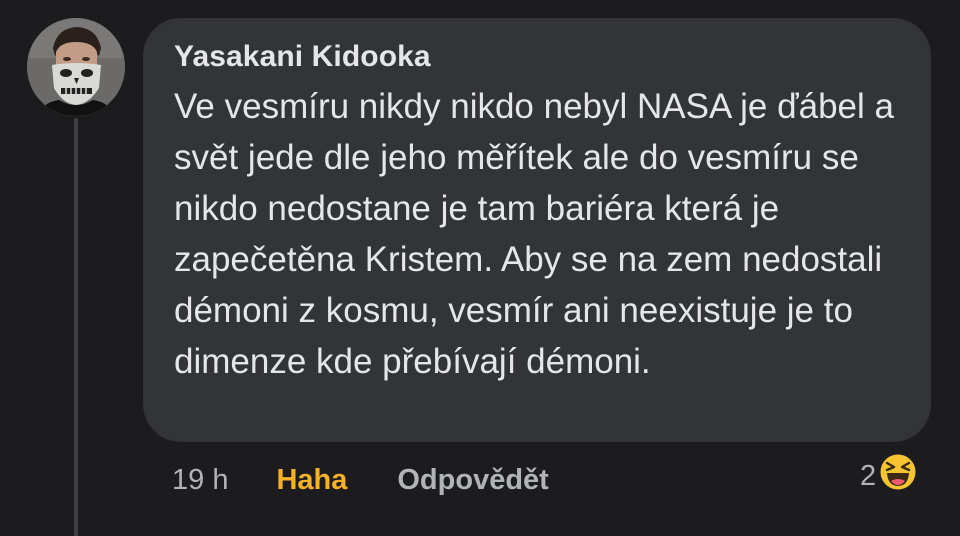 This screenshot has width=960, height=536. I want to click on comment-actions: 19 h Haha Odpovědět, so click(360, 480).